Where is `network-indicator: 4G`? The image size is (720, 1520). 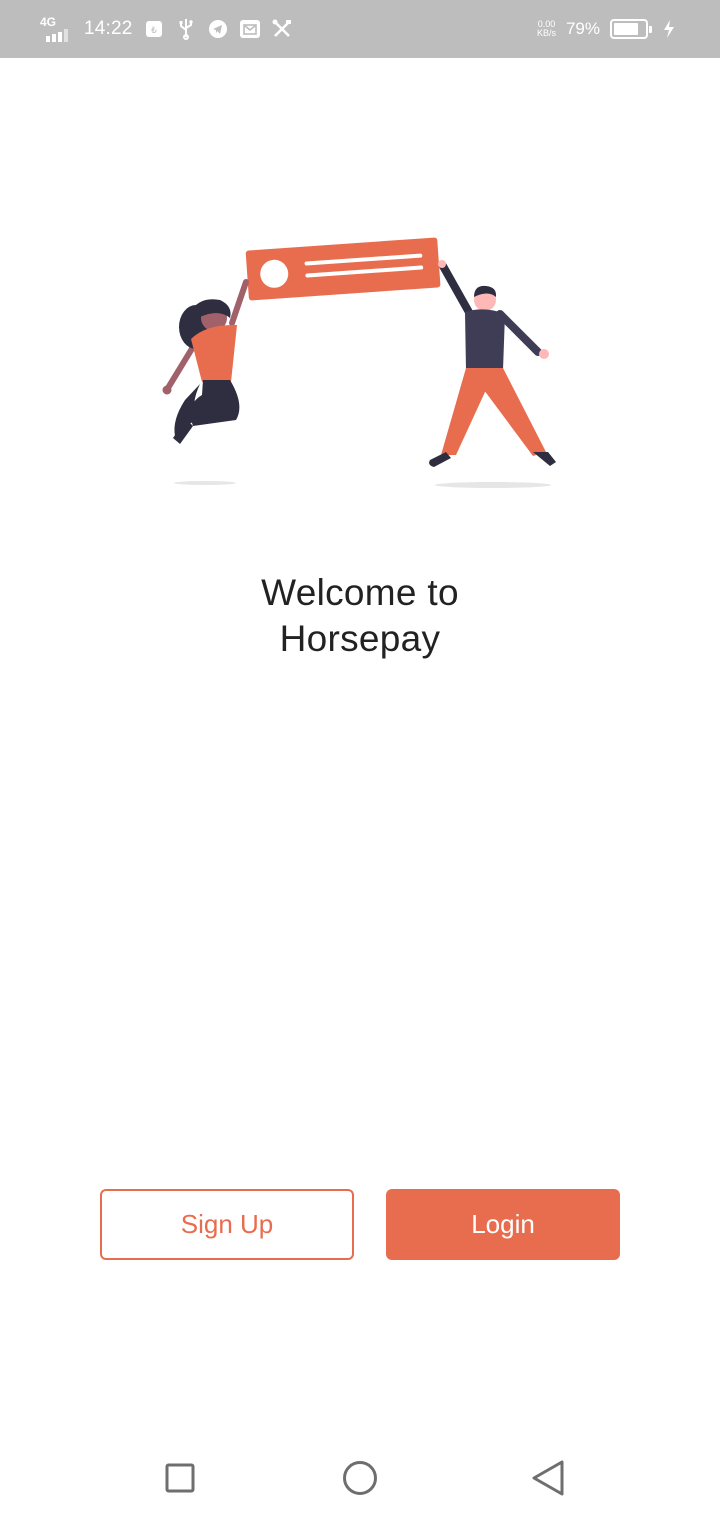
network-indicator: 4G is located at coordinates (57, 29).